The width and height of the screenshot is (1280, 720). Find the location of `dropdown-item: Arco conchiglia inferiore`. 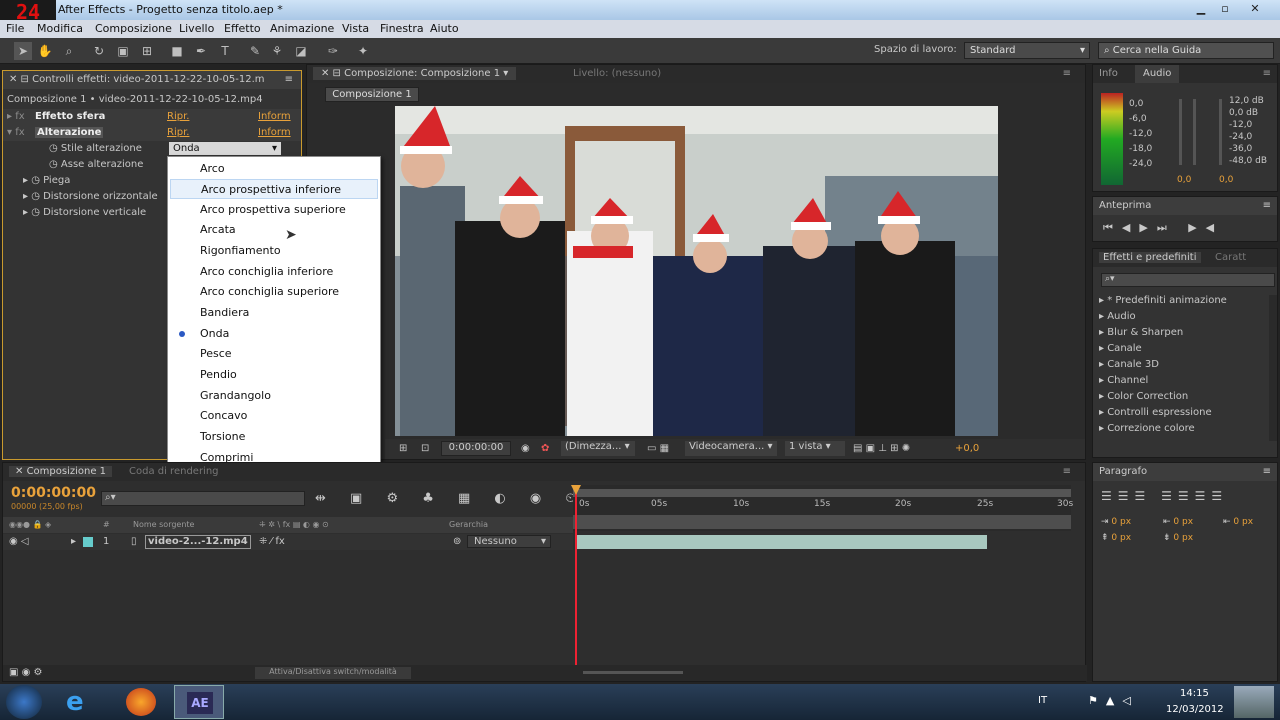

dropdown-item: Arco conchiglia inferiore is located at coordinates (274, 272).